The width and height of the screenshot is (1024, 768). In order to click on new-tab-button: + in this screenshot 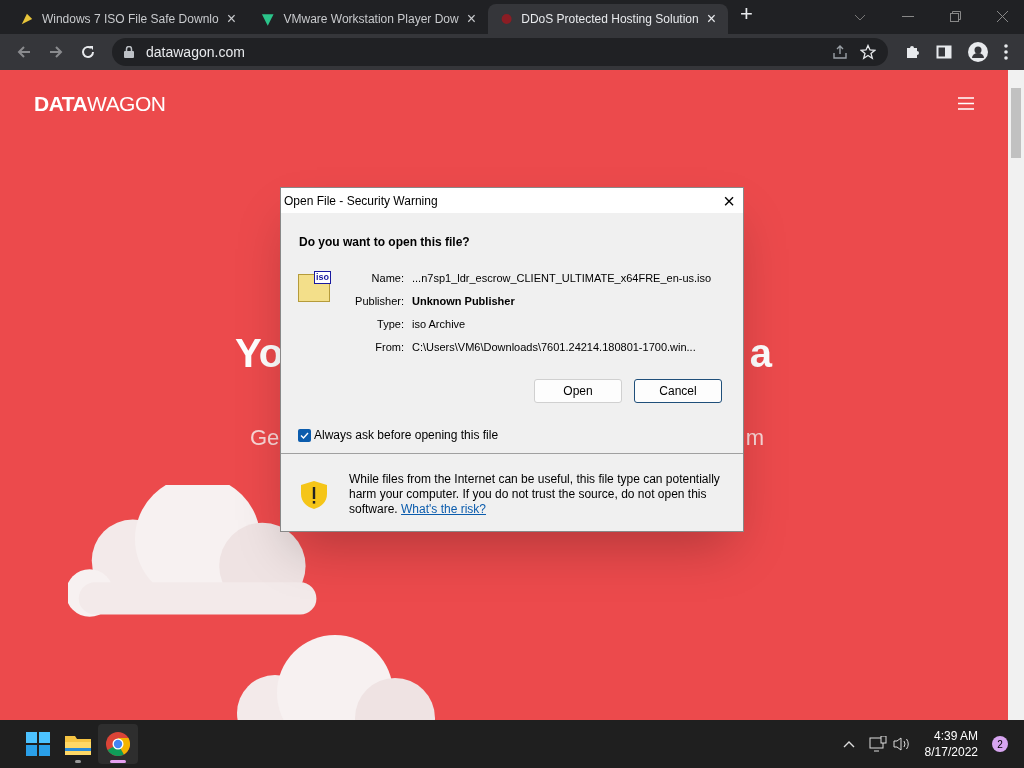, I will do `click(746, 15)`.